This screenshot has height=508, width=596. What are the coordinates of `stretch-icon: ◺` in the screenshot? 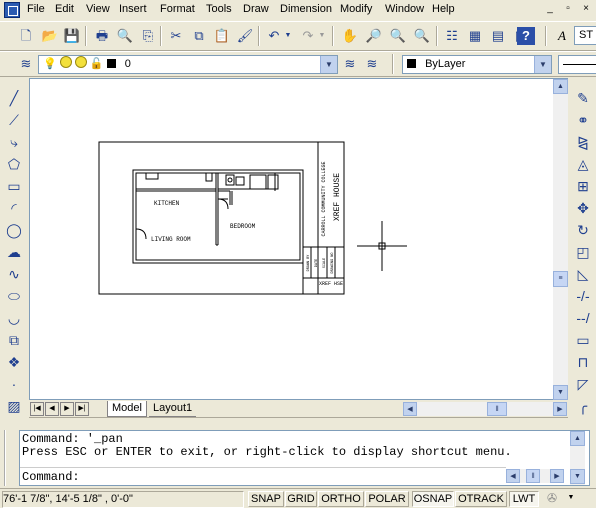 It's located at (583, 274).